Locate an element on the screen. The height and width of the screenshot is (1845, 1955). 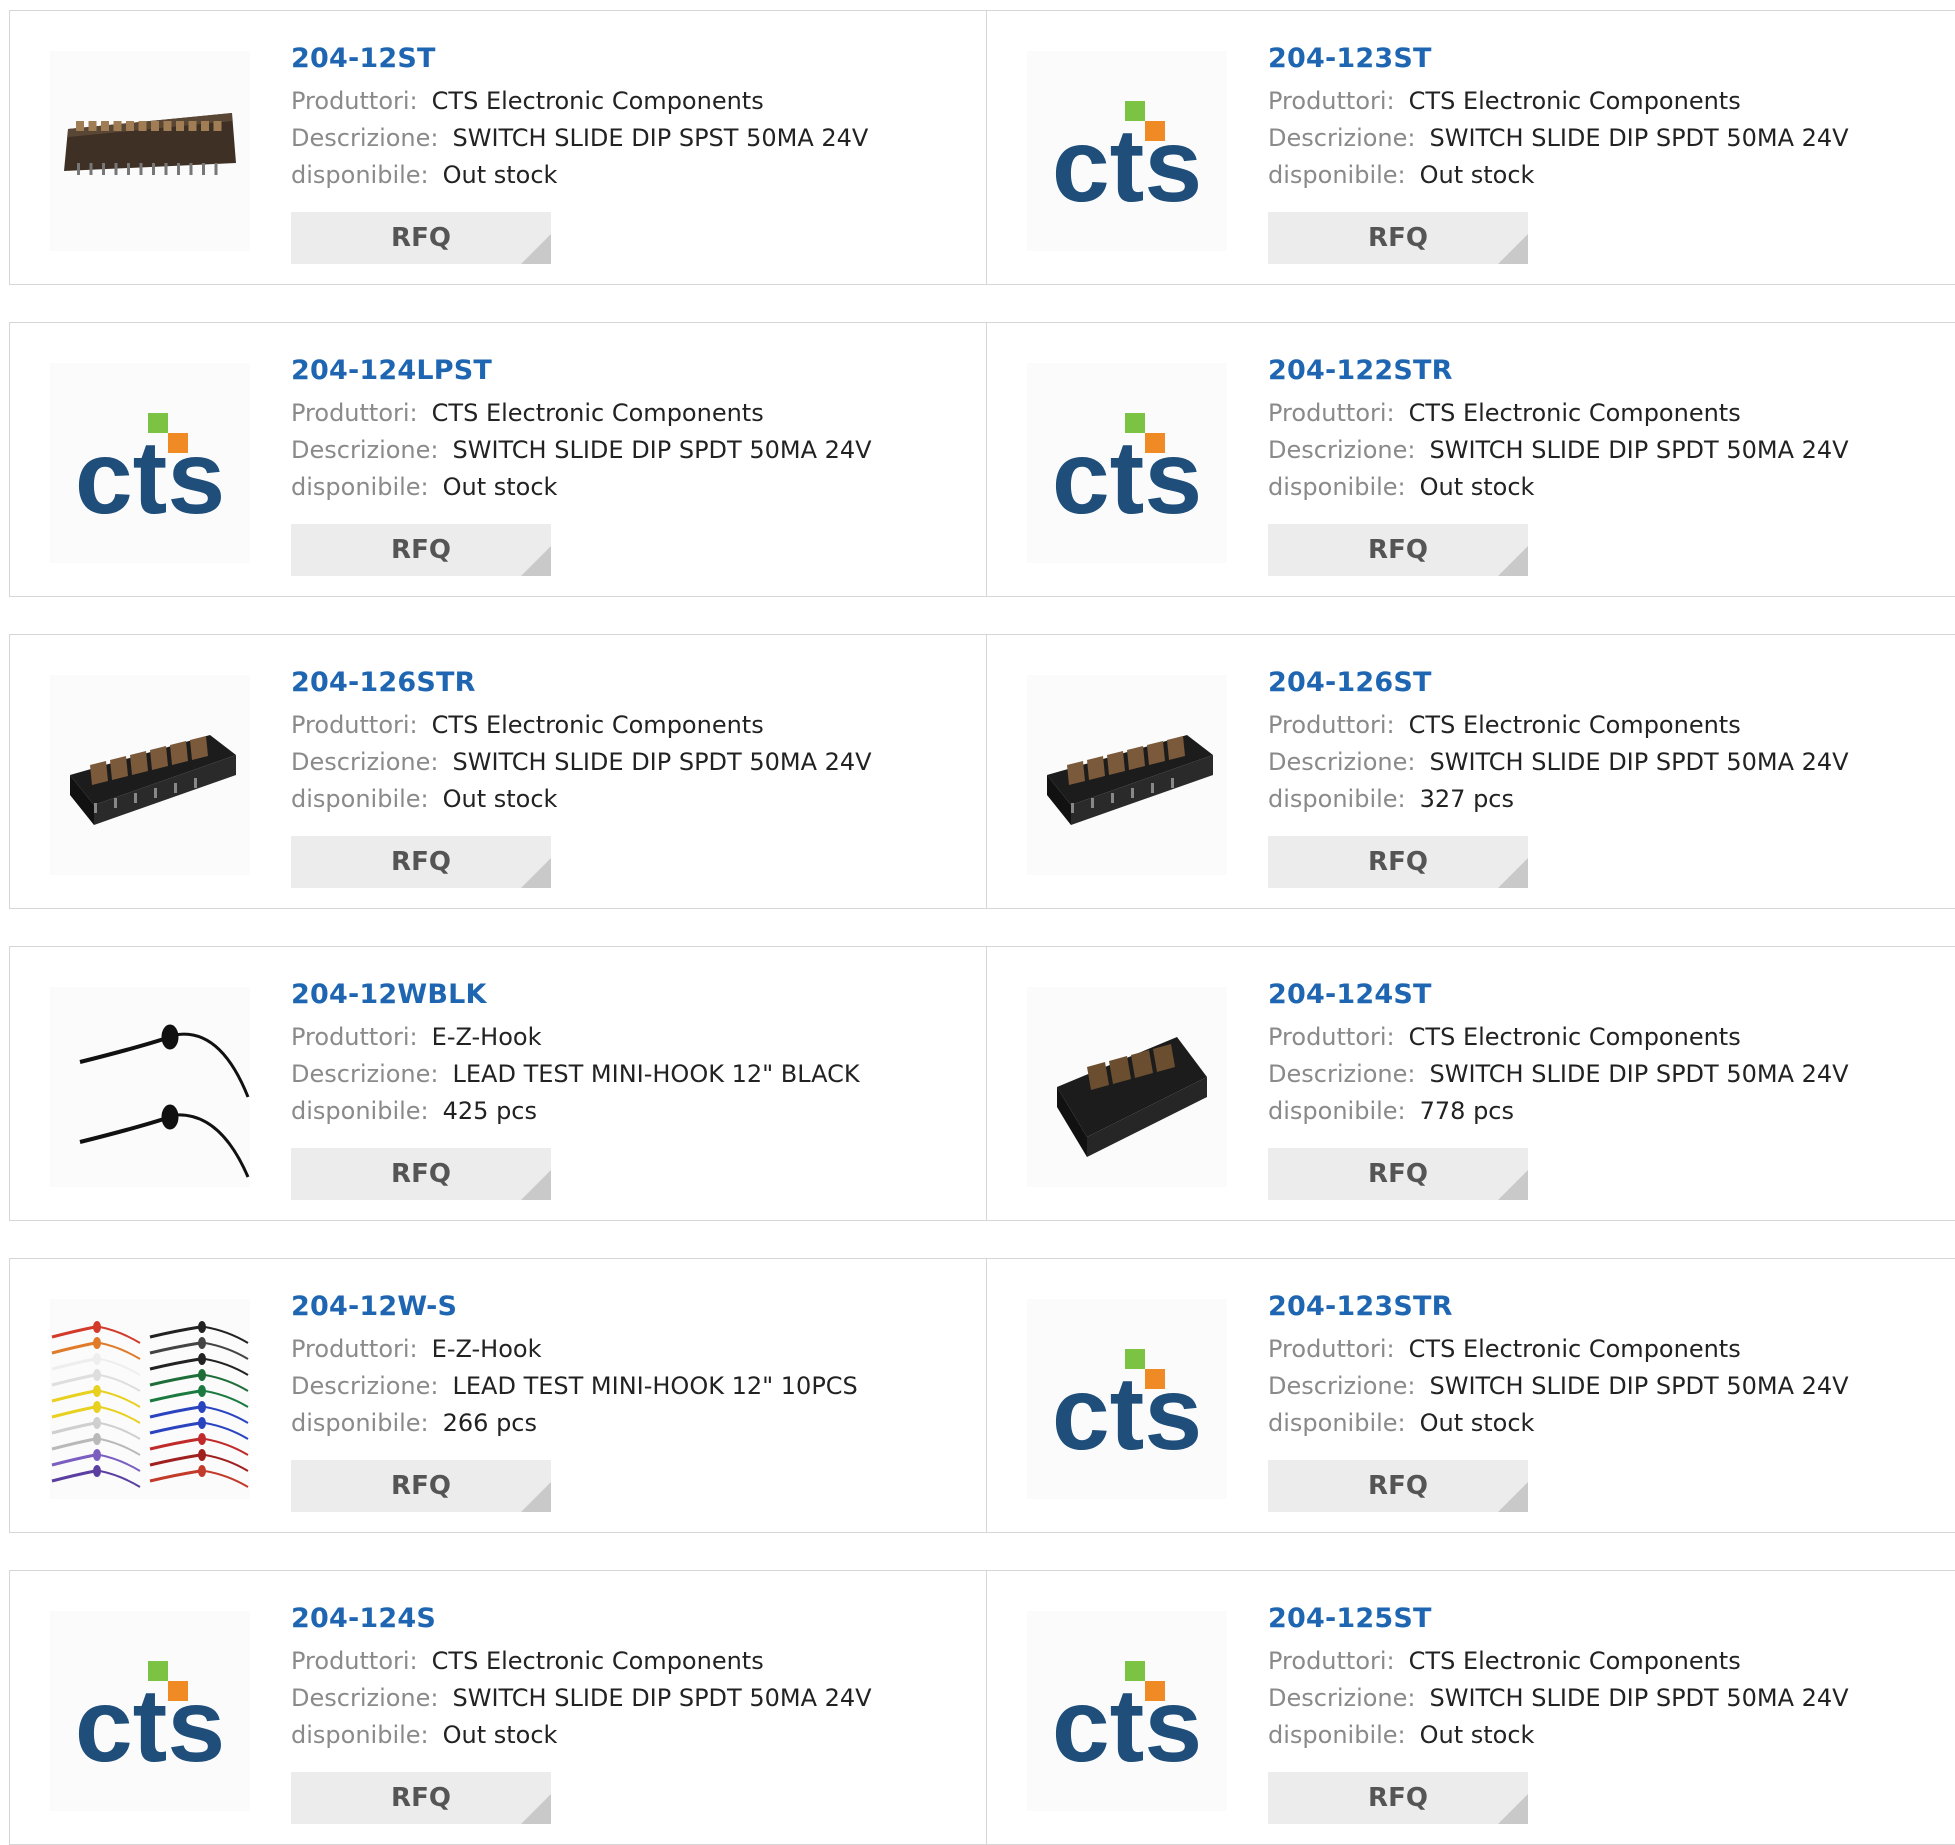
description-value: LEAD TEST MINI-HOOK 12" 10PCS is located at coordinates (655, 1386).